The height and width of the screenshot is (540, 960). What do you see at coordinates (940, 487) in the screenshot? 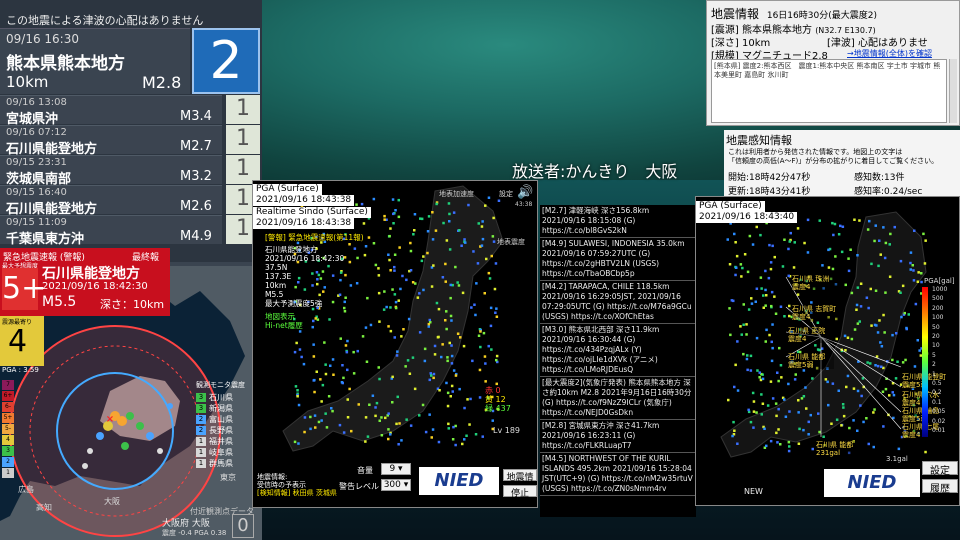
I see `right-history-button: 履歴` at bounding box center [940, 487].